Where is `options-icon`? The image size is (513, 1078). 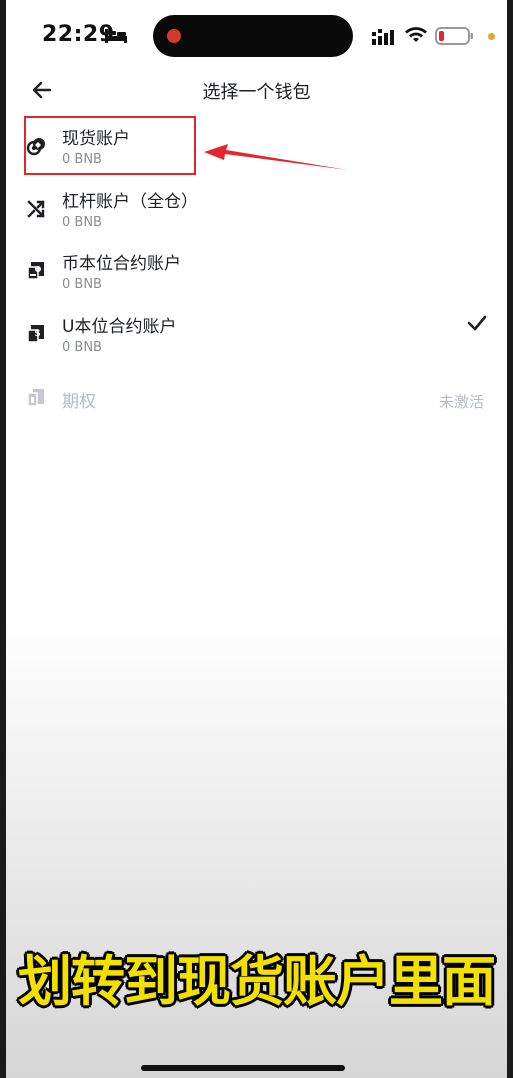
options-icon is located at coordinates (35, 398).